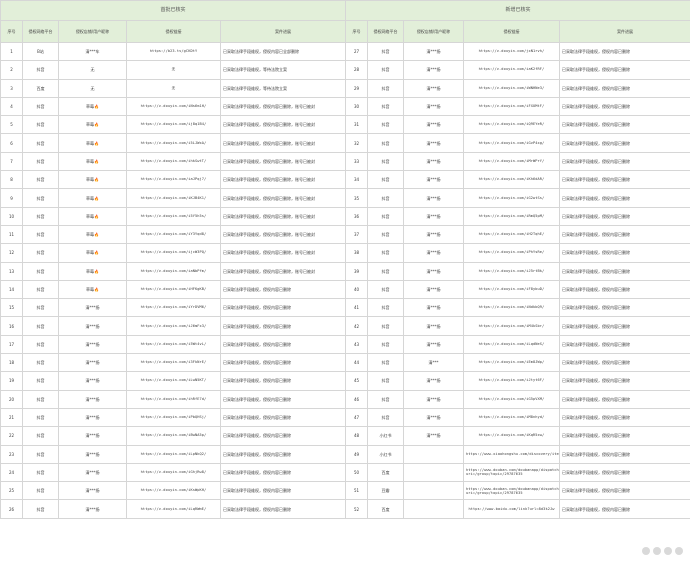  What do you see at coordinates (662, 551) in the screenshot?
I see `pagination-dots` at bounding box center [662, 551].